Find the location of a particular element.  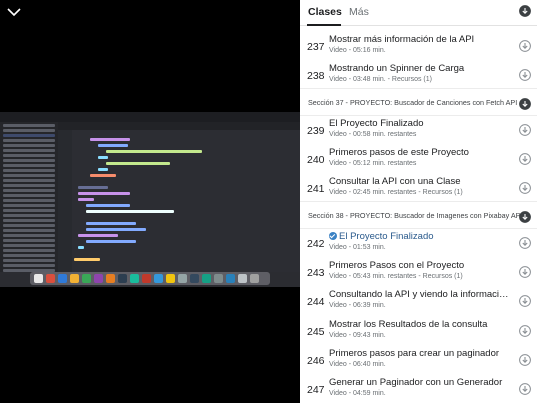

chevron-down-icon is located at coordinates (14, 12).